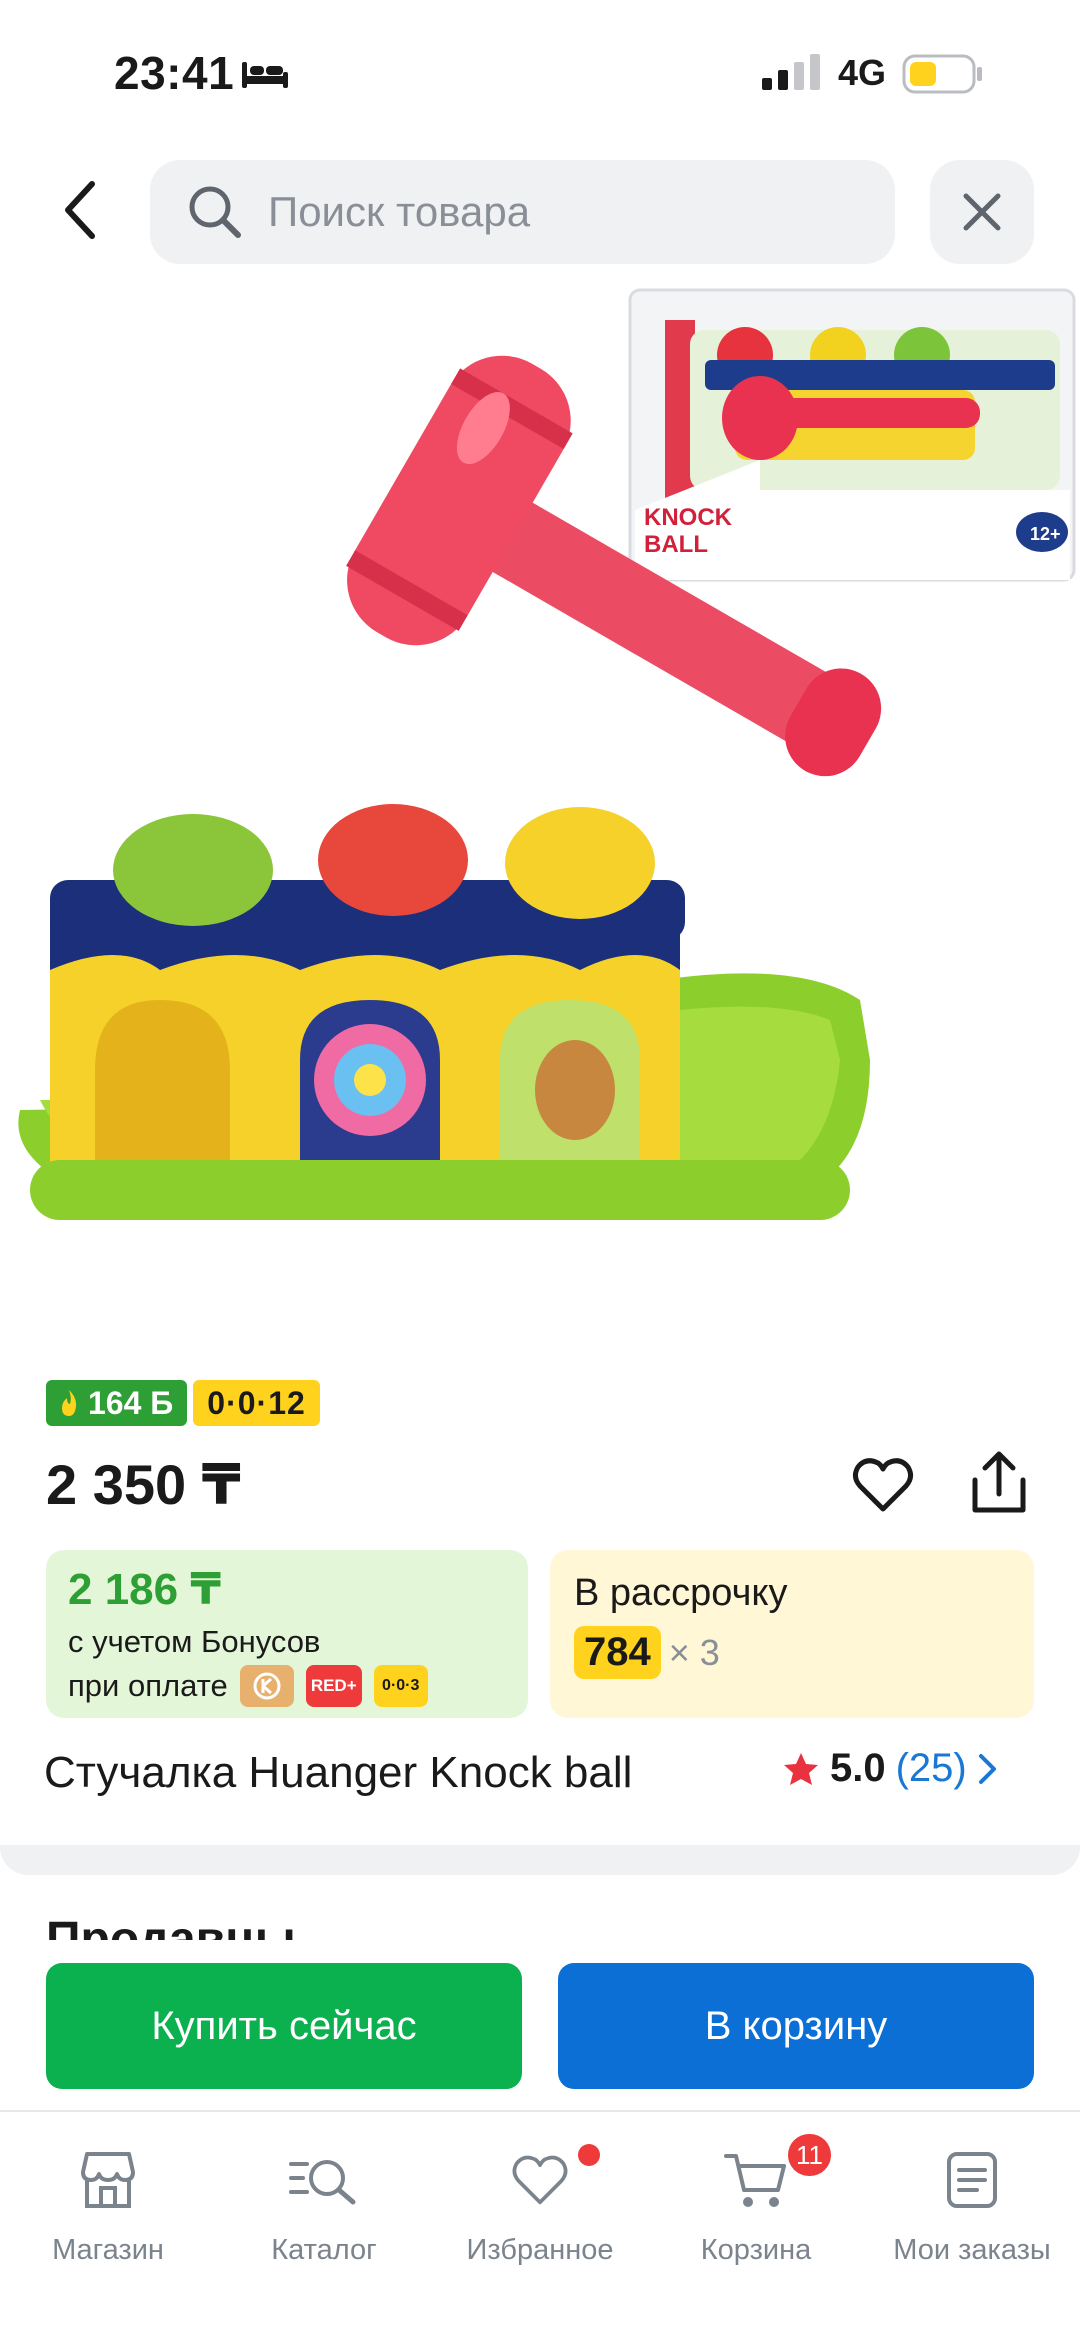  I want to click on svg-text: BALL, so click(676, 544).